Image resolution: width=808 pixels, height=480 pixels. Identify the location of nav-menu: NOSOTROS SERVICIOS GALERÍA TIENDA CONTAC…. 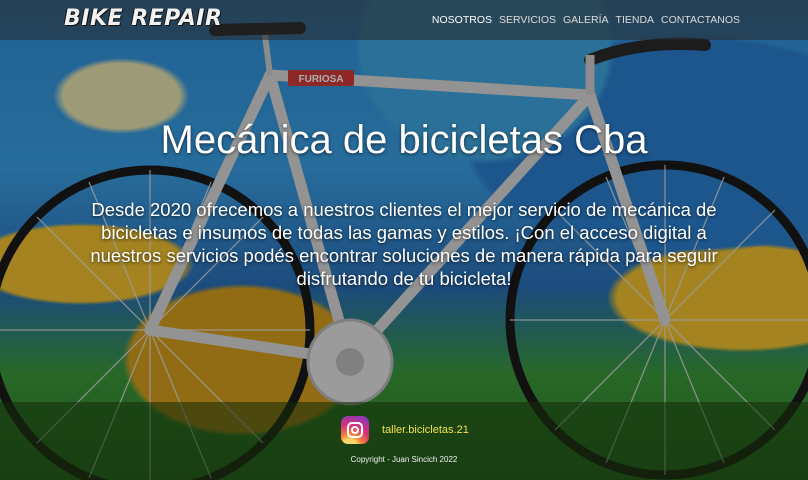
(586, 20).